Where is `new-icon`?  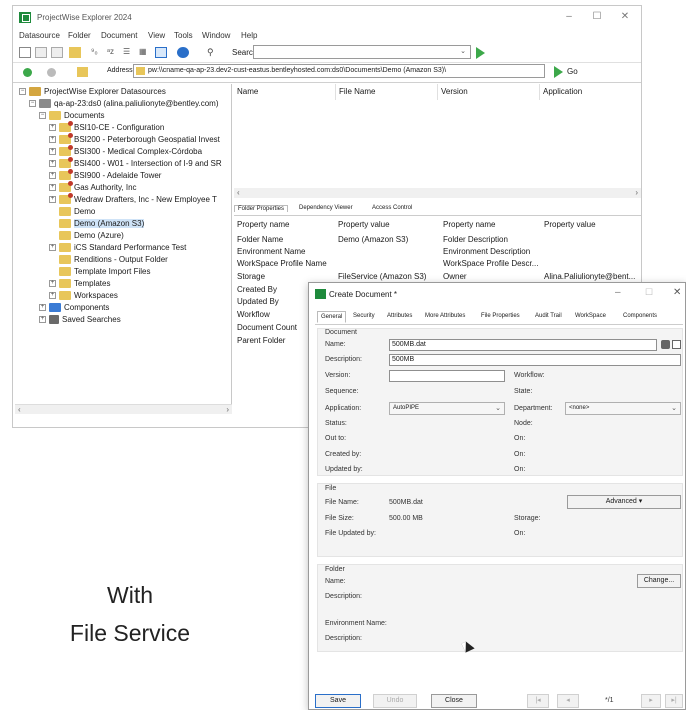
new-icon is located at coordinates (25, 52).